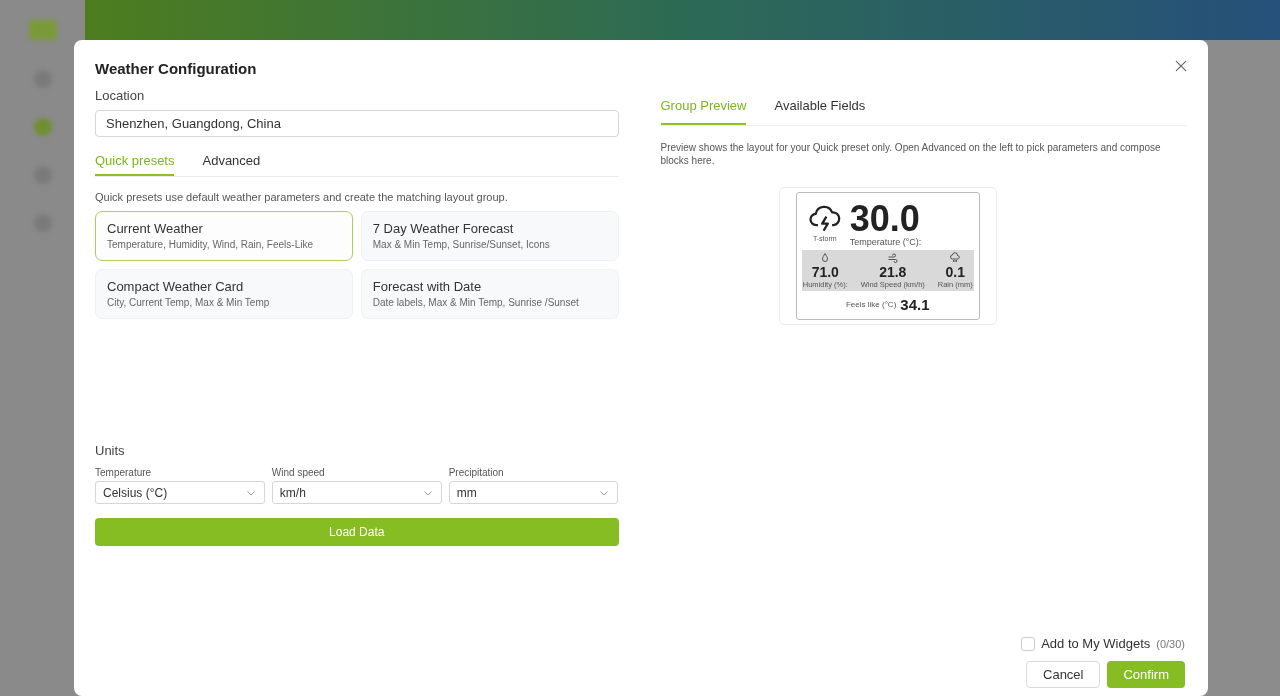 The width and height of the screenshot is (1280, 696). I want to click on tab: Available Fields, so click(820, 110).